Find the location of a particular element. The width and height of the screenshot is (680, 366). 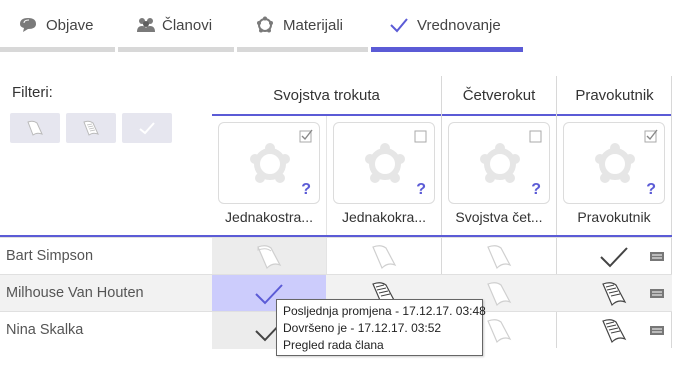

table-row: Bart Simpson is located at coordinates (336, 256).